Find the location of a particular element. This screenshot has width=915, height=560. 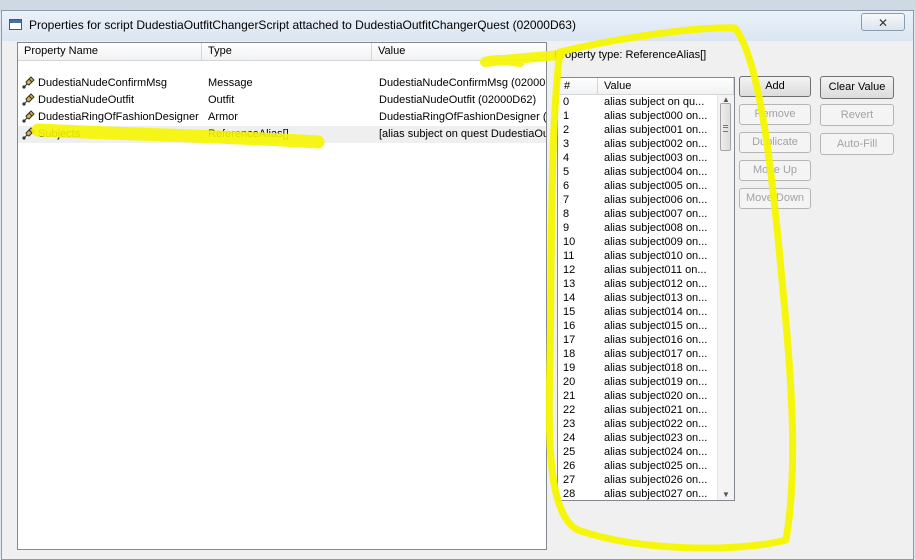

vertical-scrollbar: ▲ ▼ is located at coordinates (725, 297).